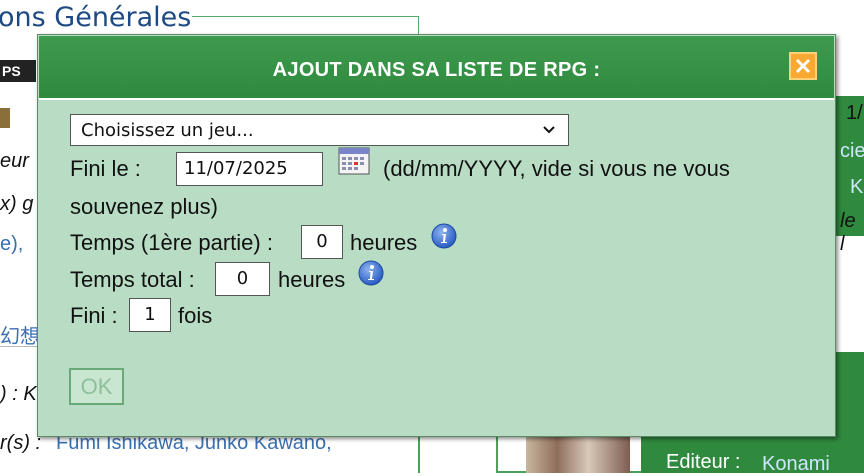 This screenshot has height=476, width=864. I want to click on right-text-4: le l, so click(848, 232).